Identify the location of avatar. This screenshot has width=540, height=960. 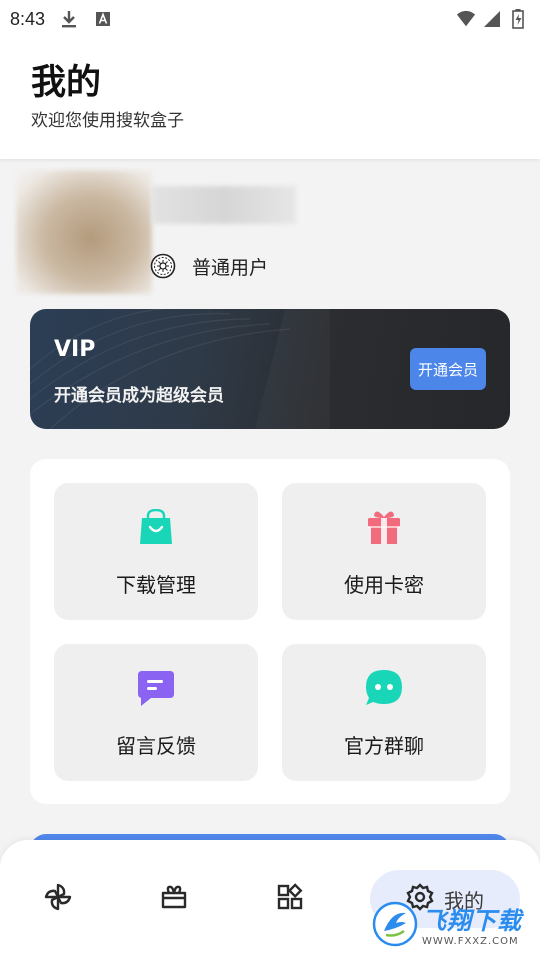
(84, 232).